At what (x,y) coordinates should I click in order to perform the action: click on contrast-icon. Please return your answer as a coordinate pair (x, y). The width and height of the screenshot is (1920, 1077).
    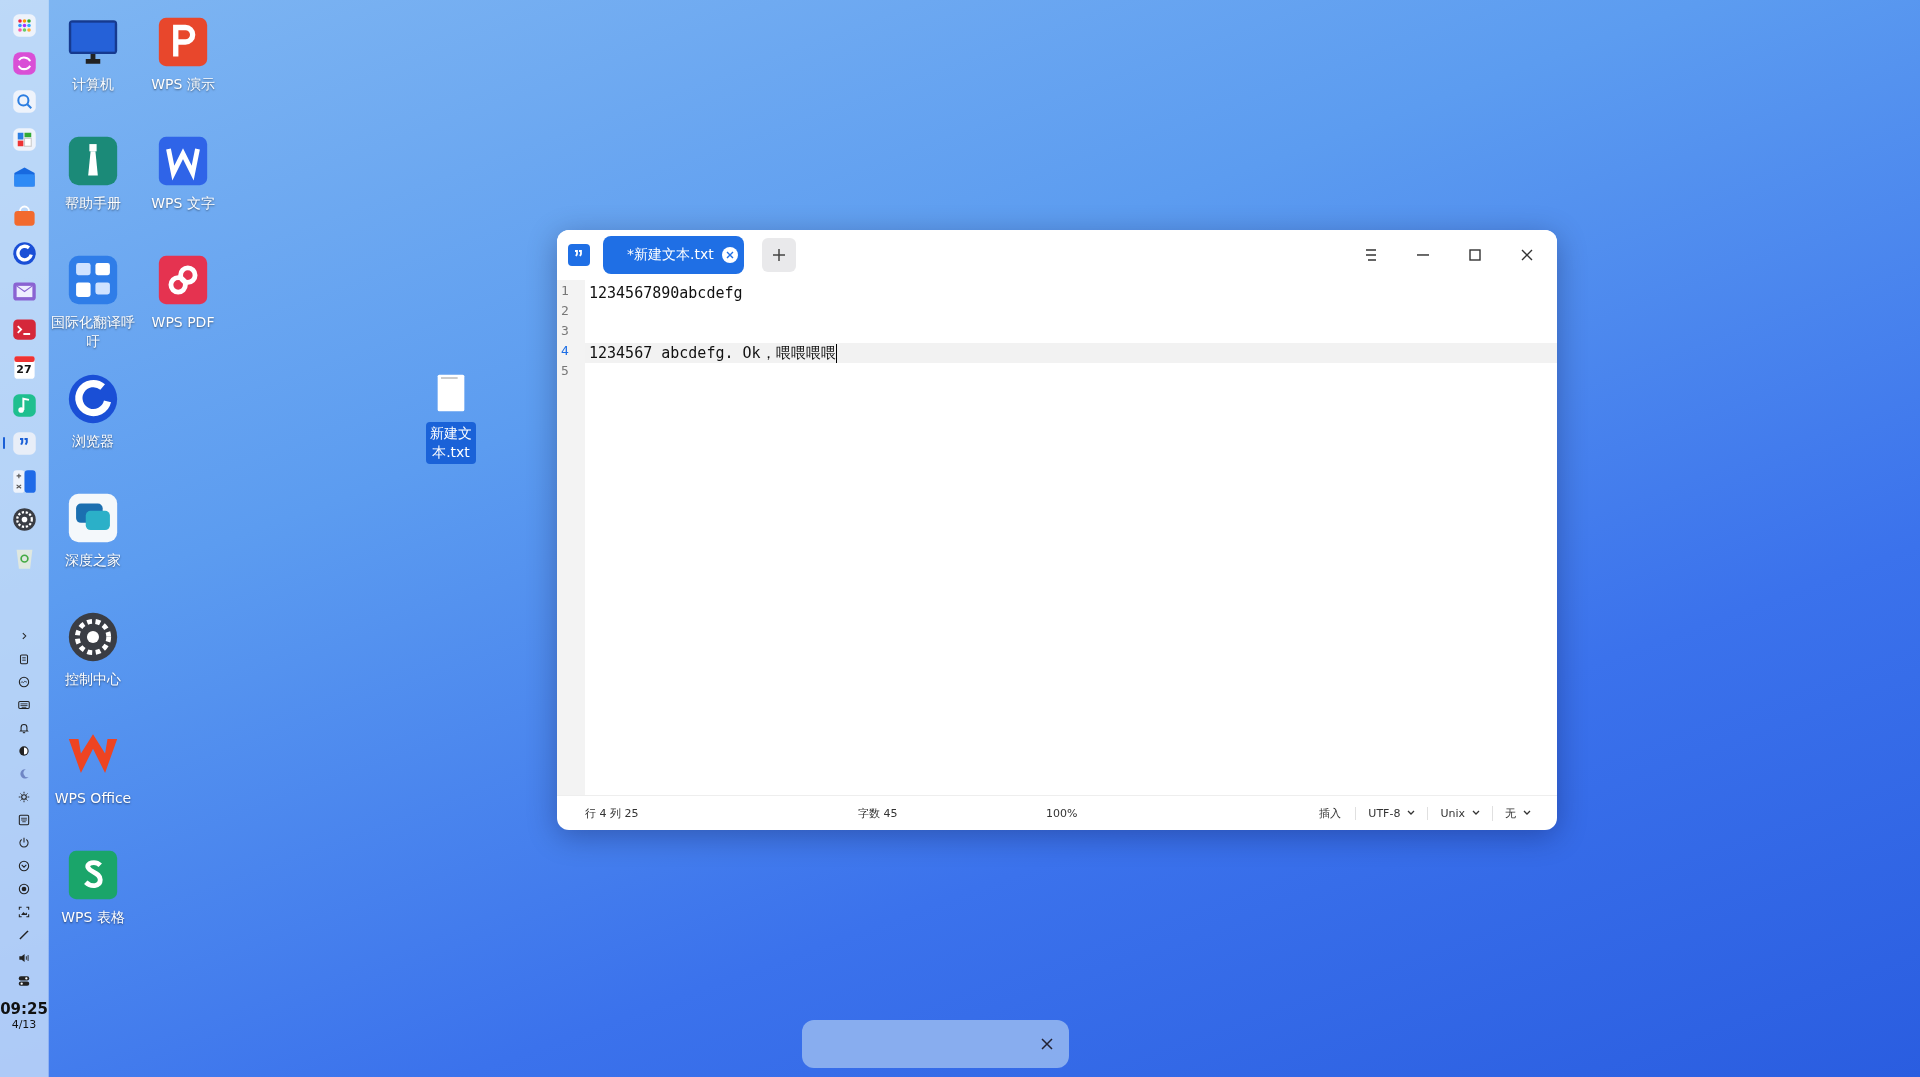
    Looking at the image, I should click on (24, 751).